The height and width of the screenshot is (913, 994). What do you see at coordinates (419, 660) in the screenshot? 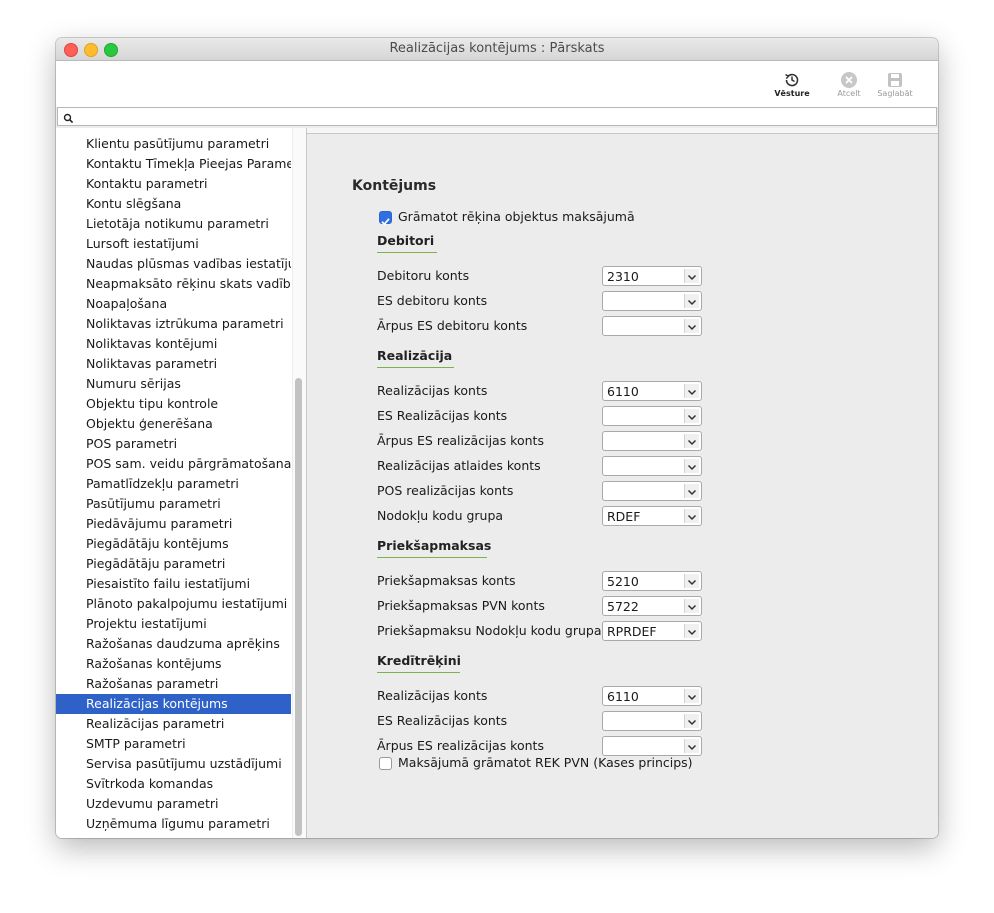
I see `section-title: Kredītrēķini` at bounding box center [419, 660].